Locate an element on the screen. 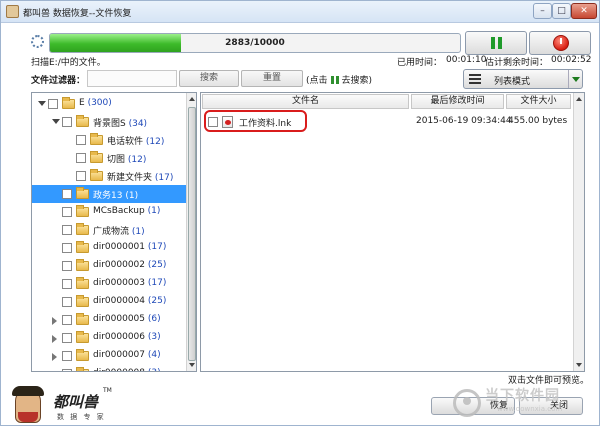  view-mode-label: 列表模式 is located at coordinates (512, 82).